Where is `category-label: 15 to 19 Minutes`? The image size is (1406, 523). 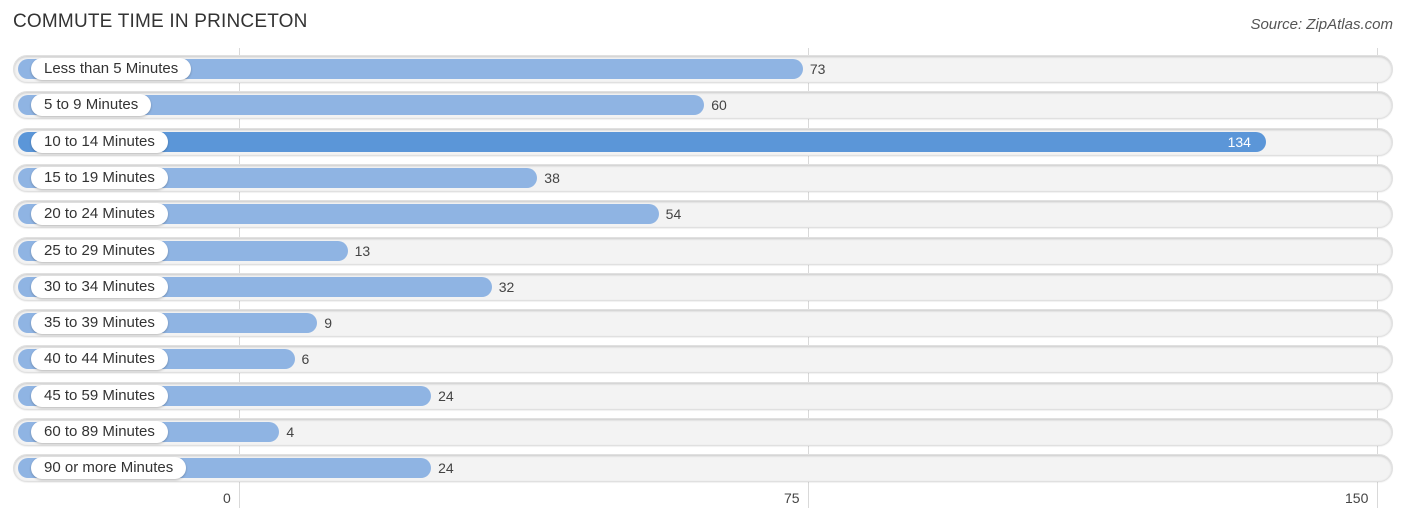
category-label: 15 to 19 Minutes is located at coordinates (99, 178).